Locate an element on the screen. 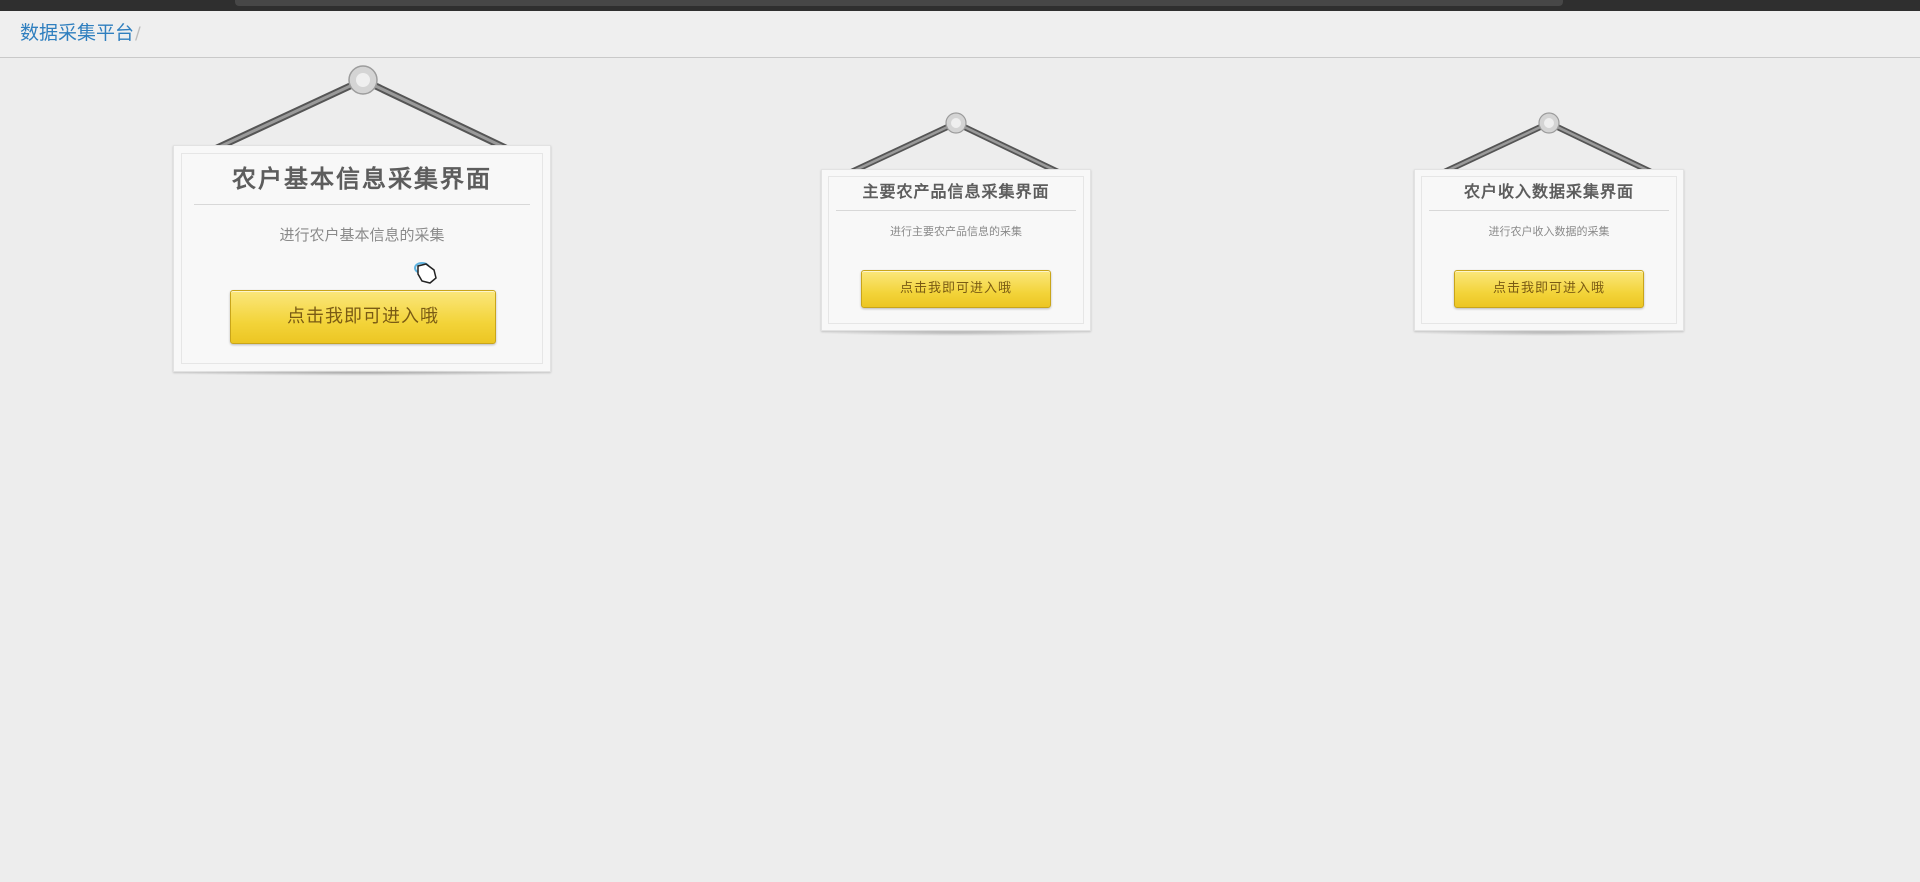 Image resolution: width=1920 pixels, height=882 pixels. card-main-products-info: 主要农产品信息采集界面 进行主要农产品信息的采集 点击我即可进入哦 is located at coordinates (956, 221).